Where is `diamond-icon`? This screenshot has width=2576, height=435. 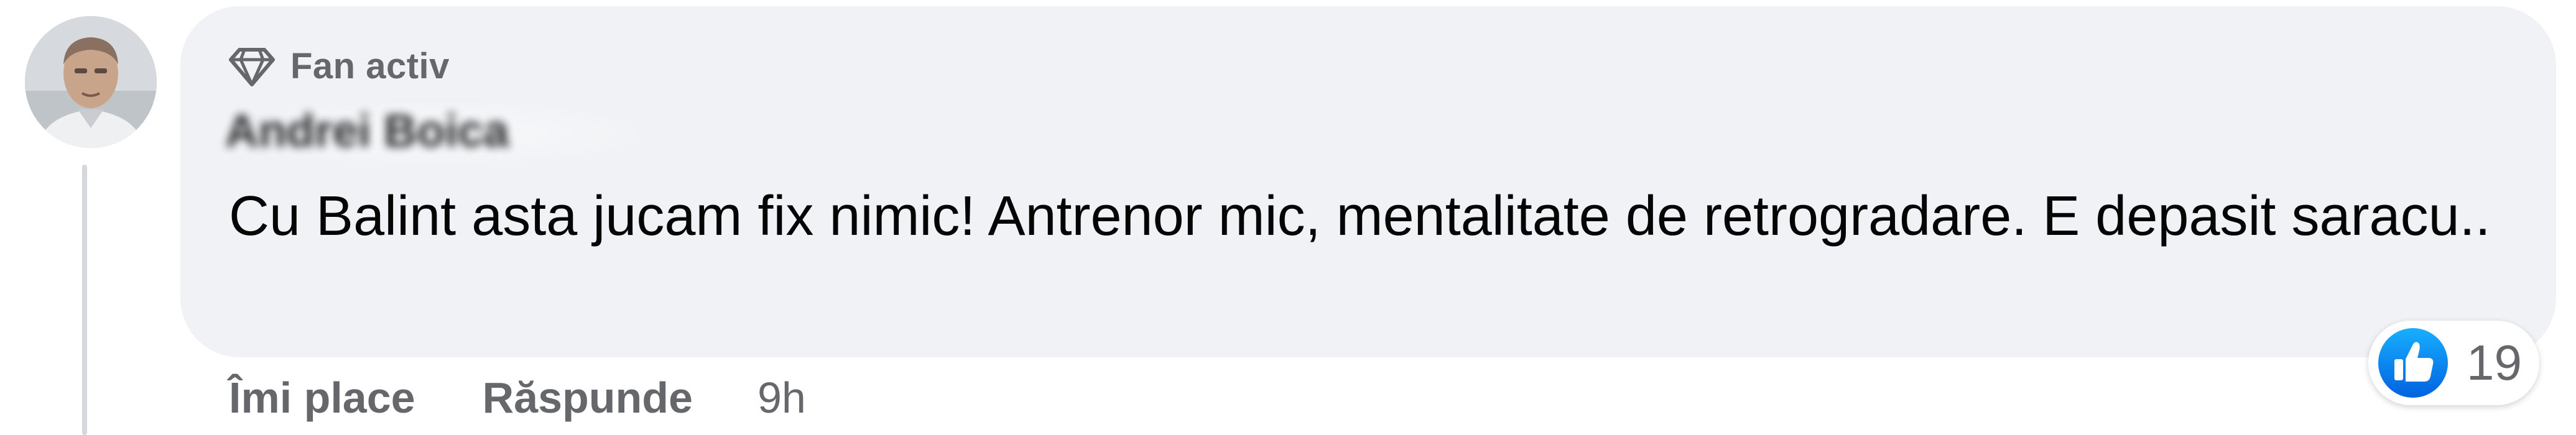
diamond-icon is located at coordinates (252, 66).